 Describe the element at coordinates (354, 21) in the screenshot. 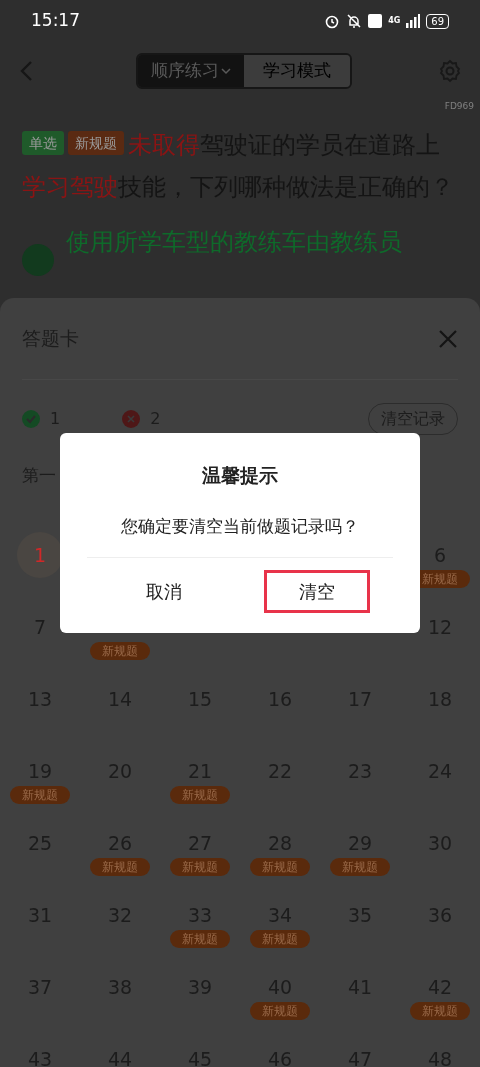

I see `mute-bell-icon` at that location.